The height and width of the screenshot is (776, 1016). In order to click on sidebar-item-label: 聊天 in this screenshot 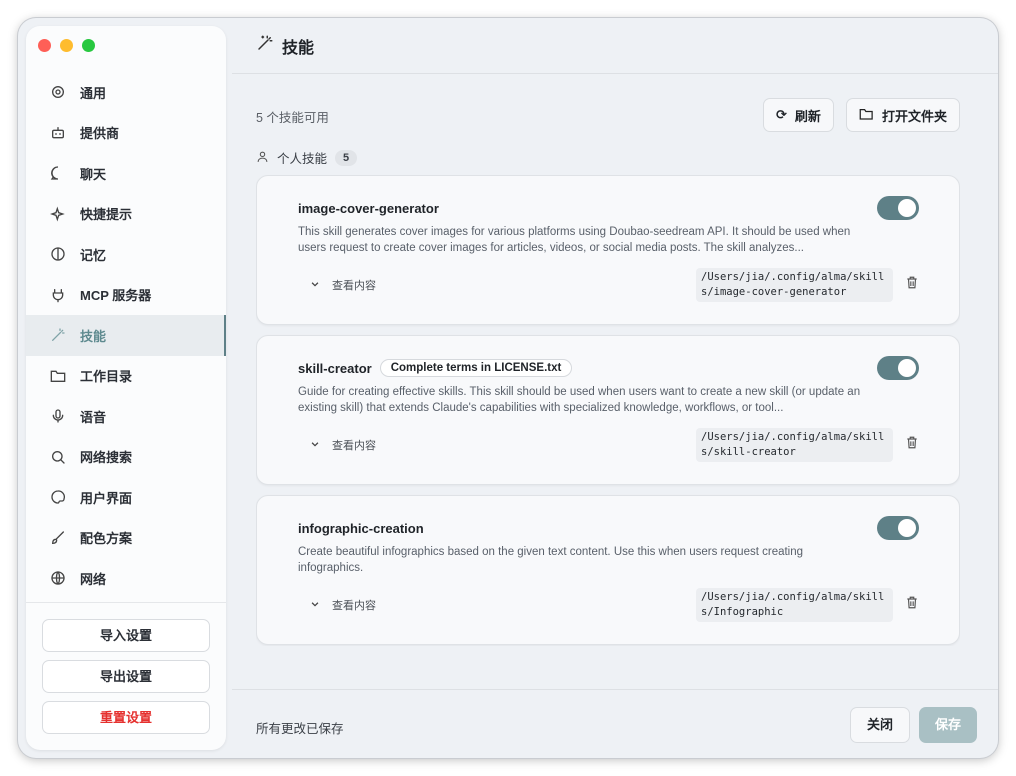, I will do `click(93, 174)`.